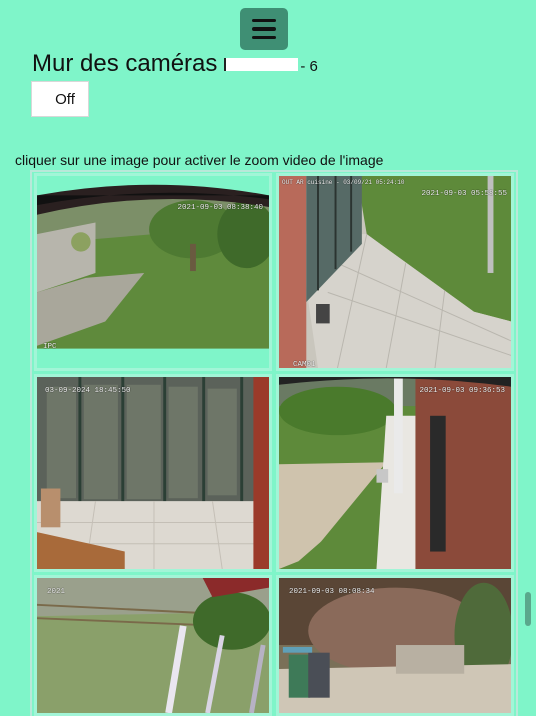  I want to click on redacted-name, so click(261, 64).